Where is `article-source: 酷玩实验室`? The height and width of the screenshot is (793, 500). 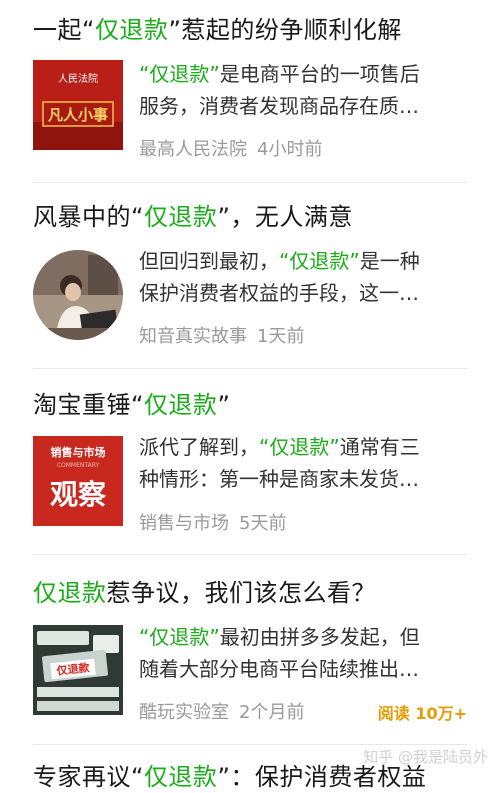 article-source: 酷玩实验室 is located at coordinates (184, 712).